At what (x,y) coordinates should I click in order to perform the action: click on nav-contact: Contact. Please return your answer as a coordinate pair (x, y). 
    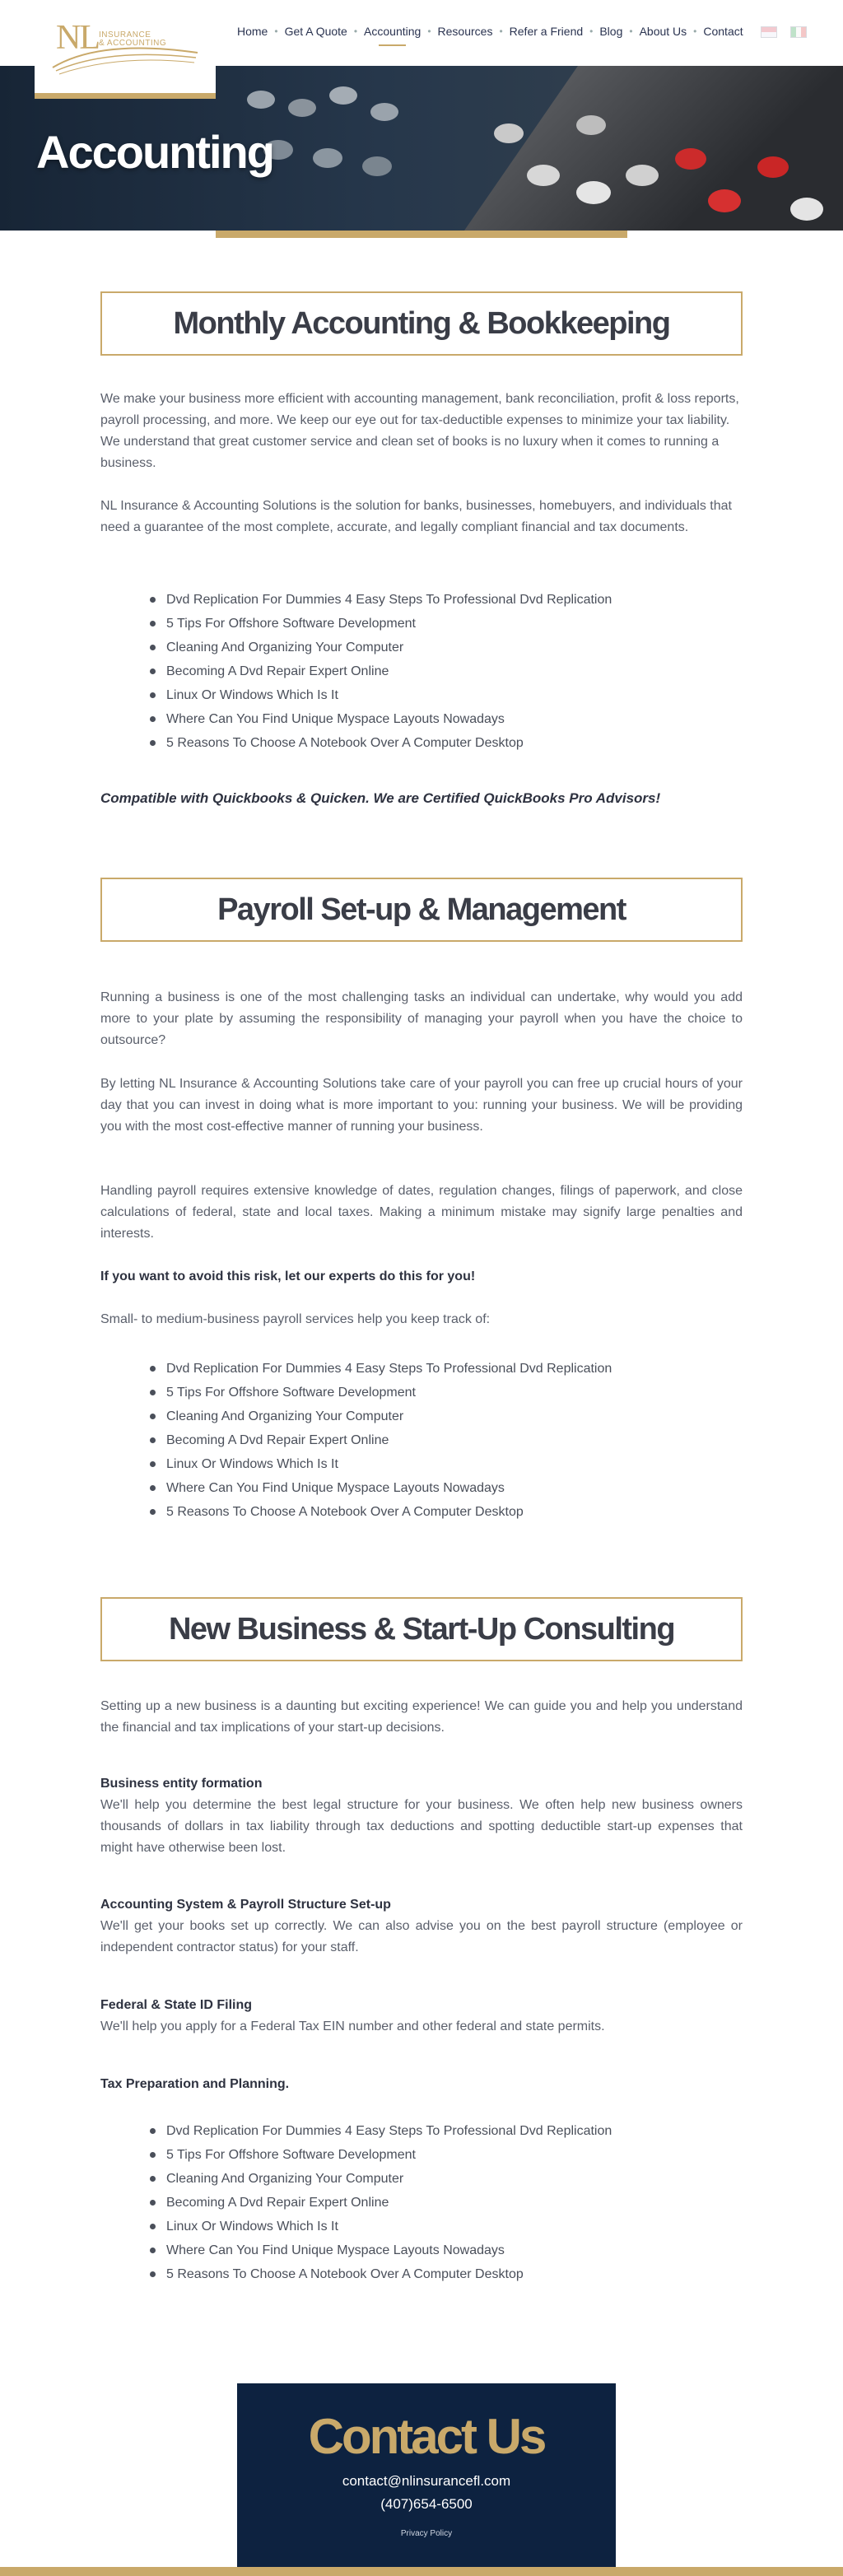
    Looking at the image, I should click on (723, 31).